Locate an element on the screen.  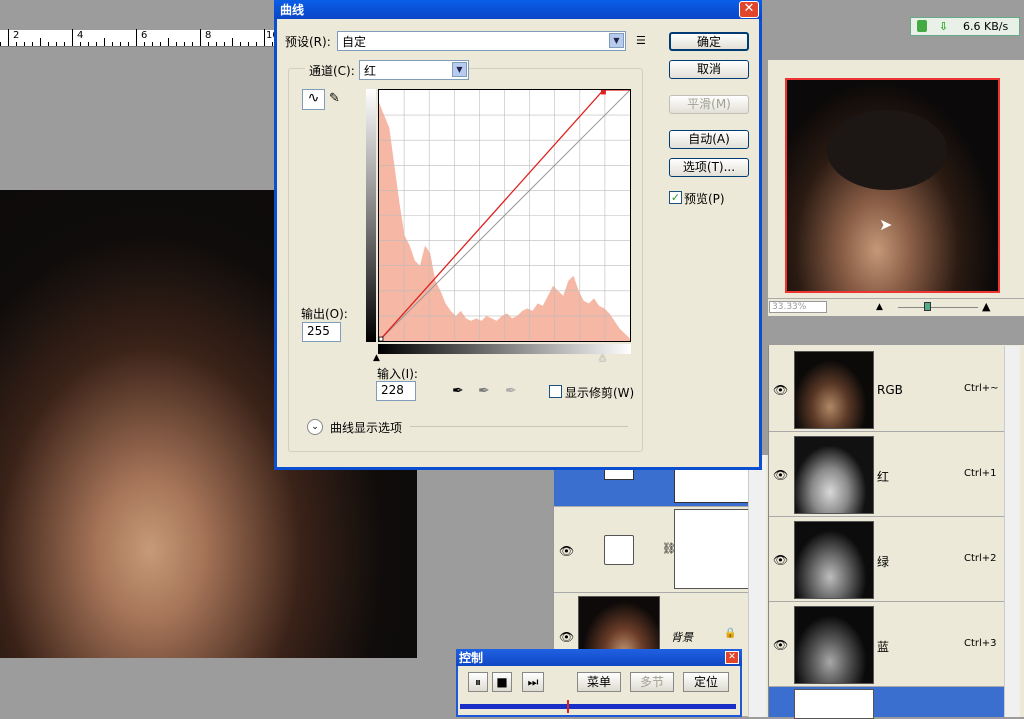
menu-button: 菜单 is located at coordinates (599, 682).